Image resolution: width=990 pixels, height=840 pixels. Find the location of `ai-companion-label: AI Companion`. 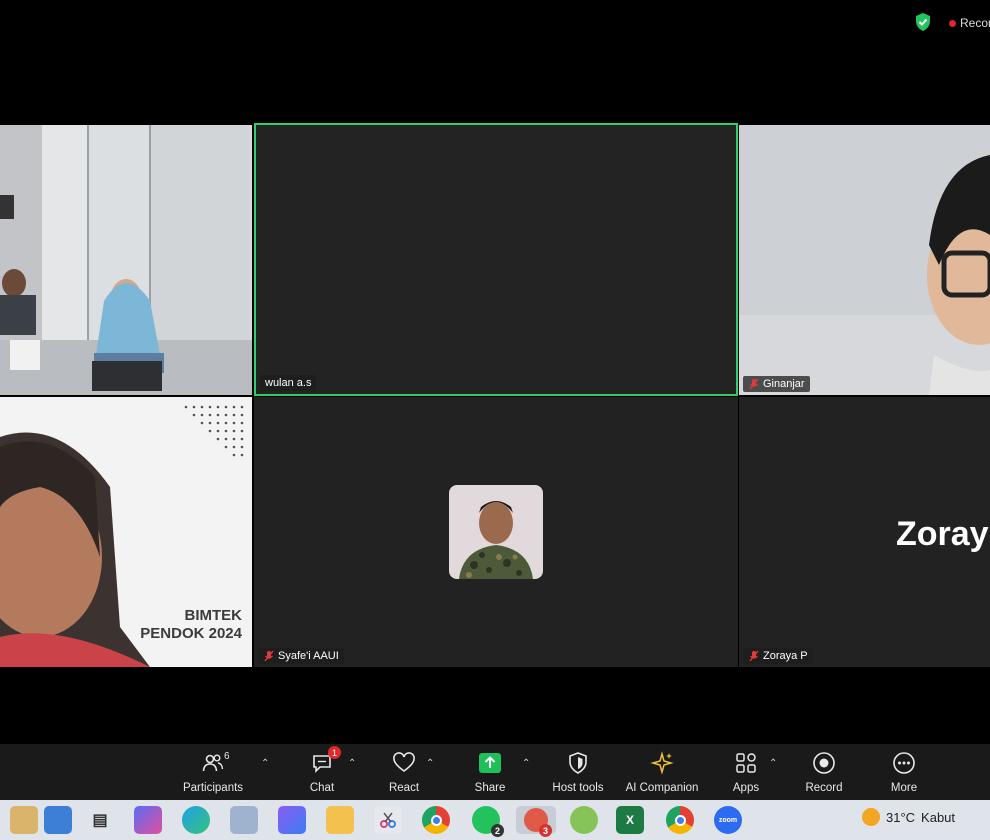

ai-companion-label: AI Companion is located at coordinates (662, 788).